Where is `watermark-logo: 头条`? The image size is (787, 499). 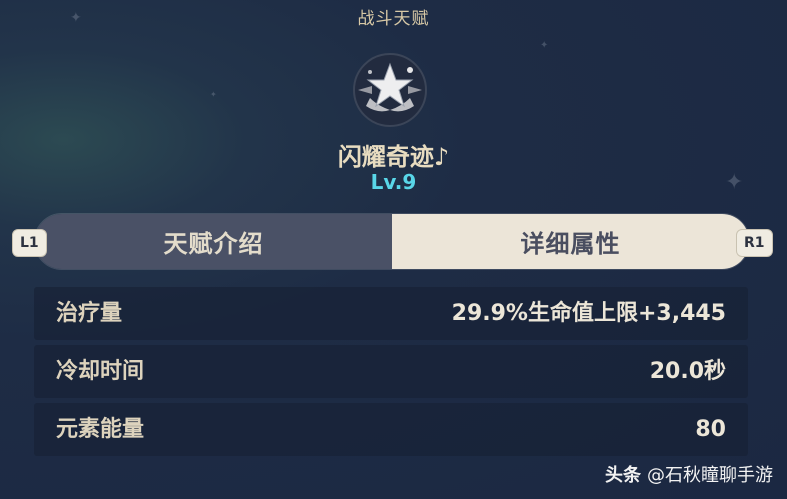 watermark-logo: 头条 is located at coordinates (623, 475).